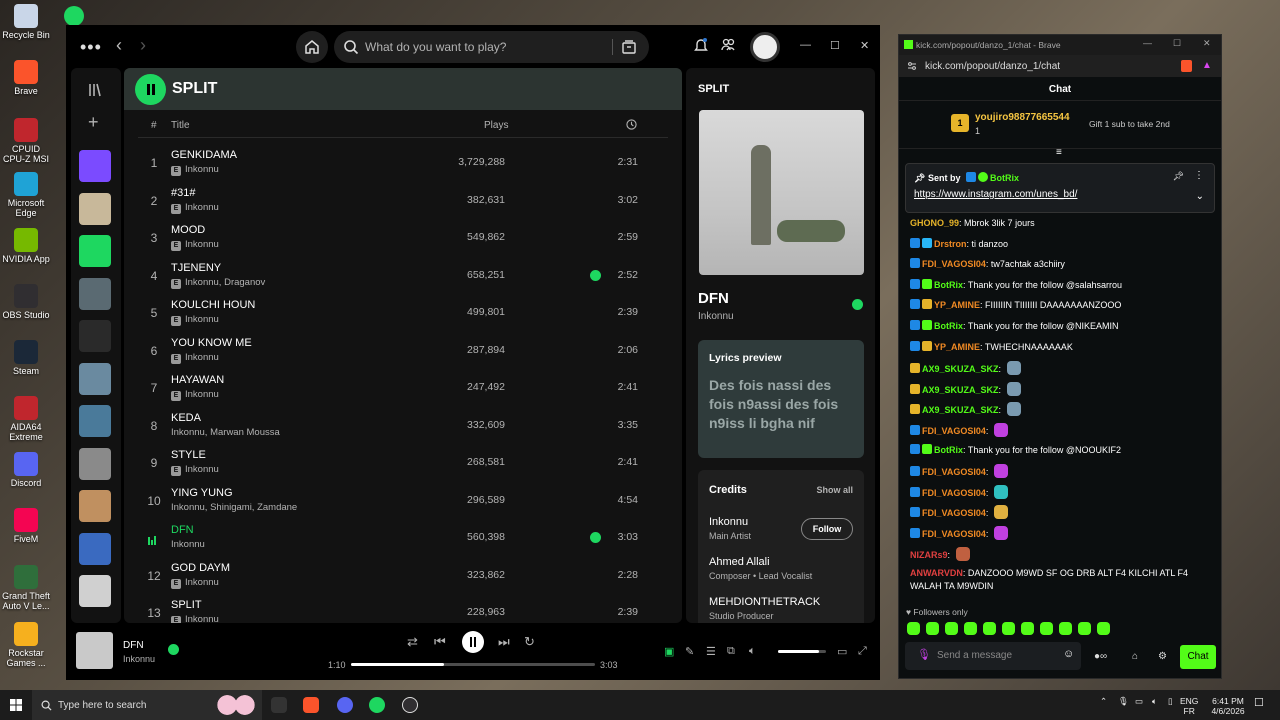 This screenshot has width=1280, height=720. Describe the element at coordinates (473, 642) in the screenshot. I see `pause-button` at that location.